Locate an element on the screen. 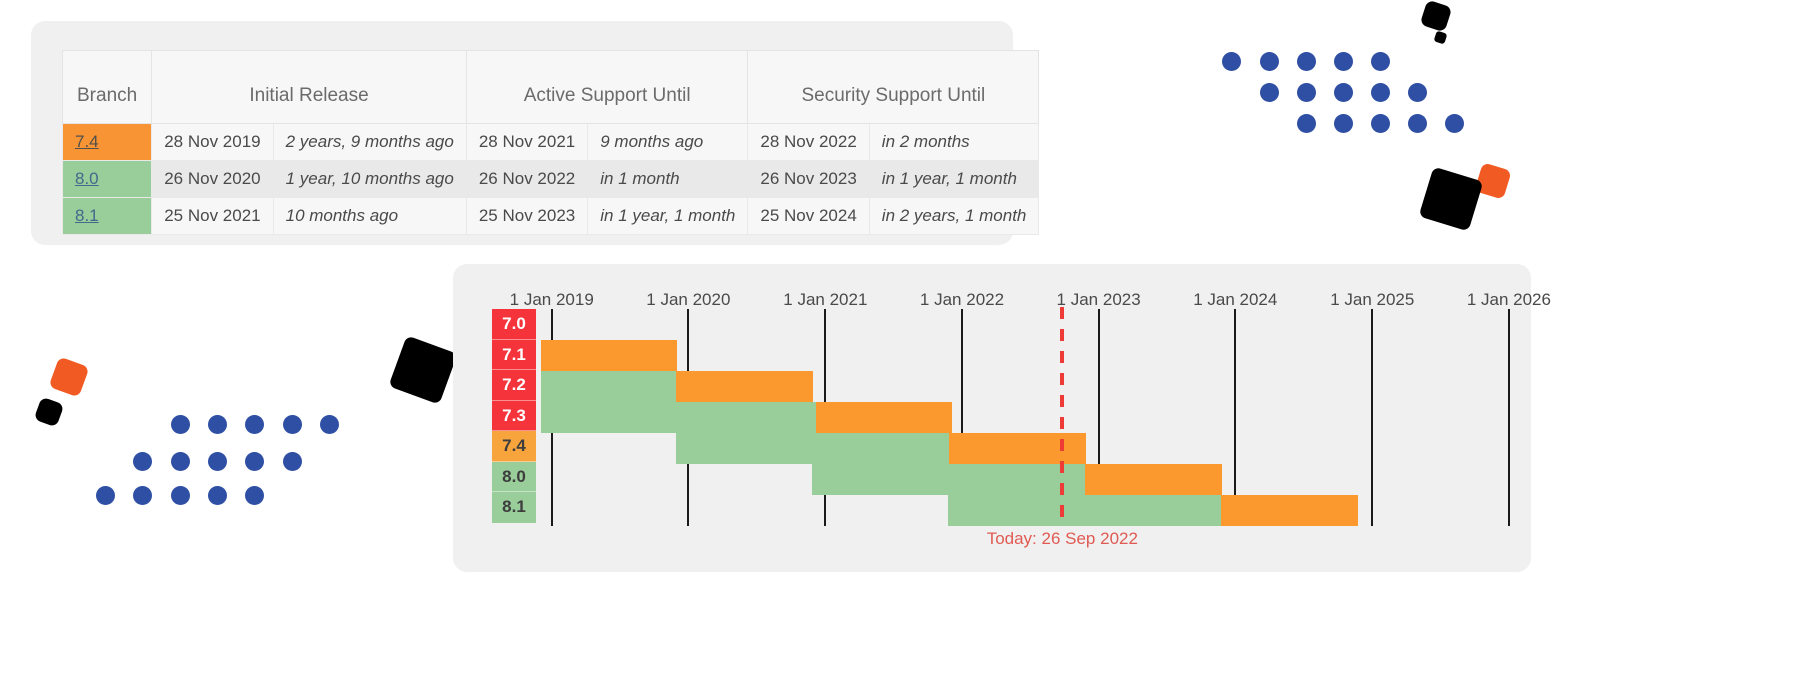  branch-link-8.1: 8.1 is located at coordinates (87, 215).